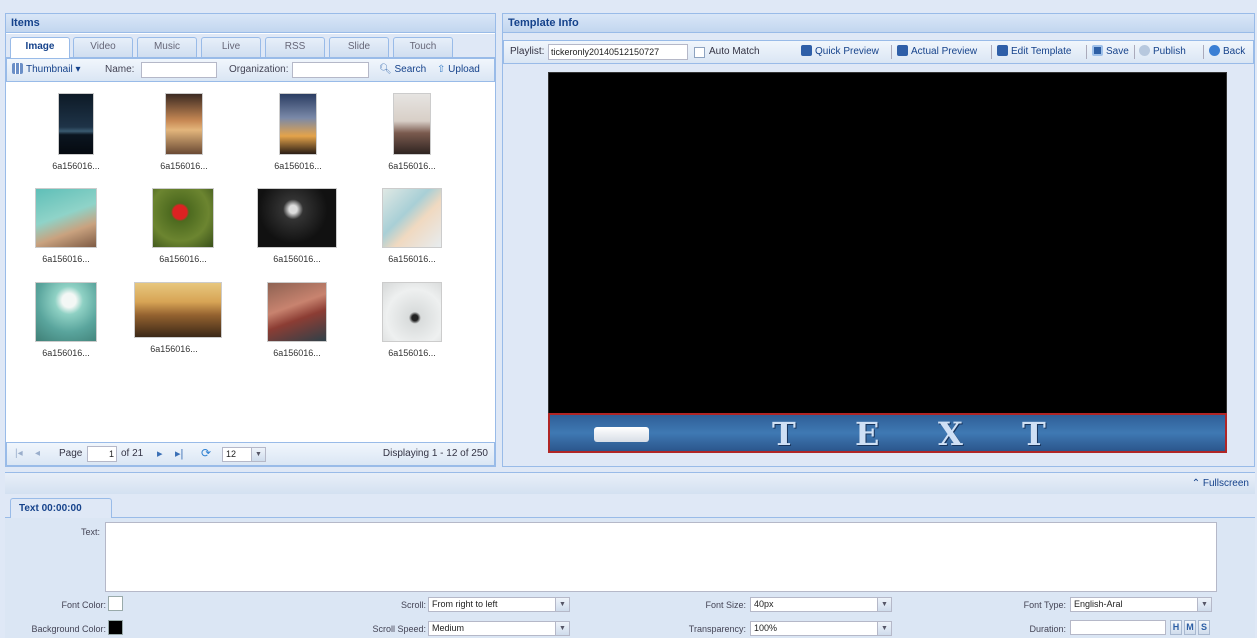 The image size is (1257, 638). I want to click on search-icon: 🔍︎, so click(385, 69).